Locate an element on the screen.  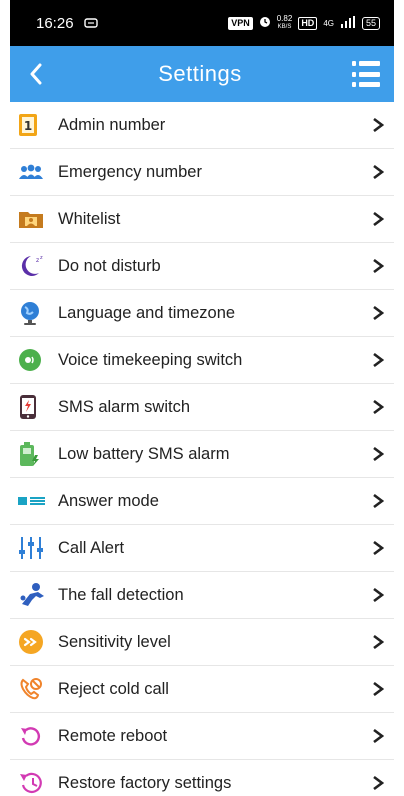
settings-item-sms-alarm: SMS alarm switch is located at coordinates (202, 407).